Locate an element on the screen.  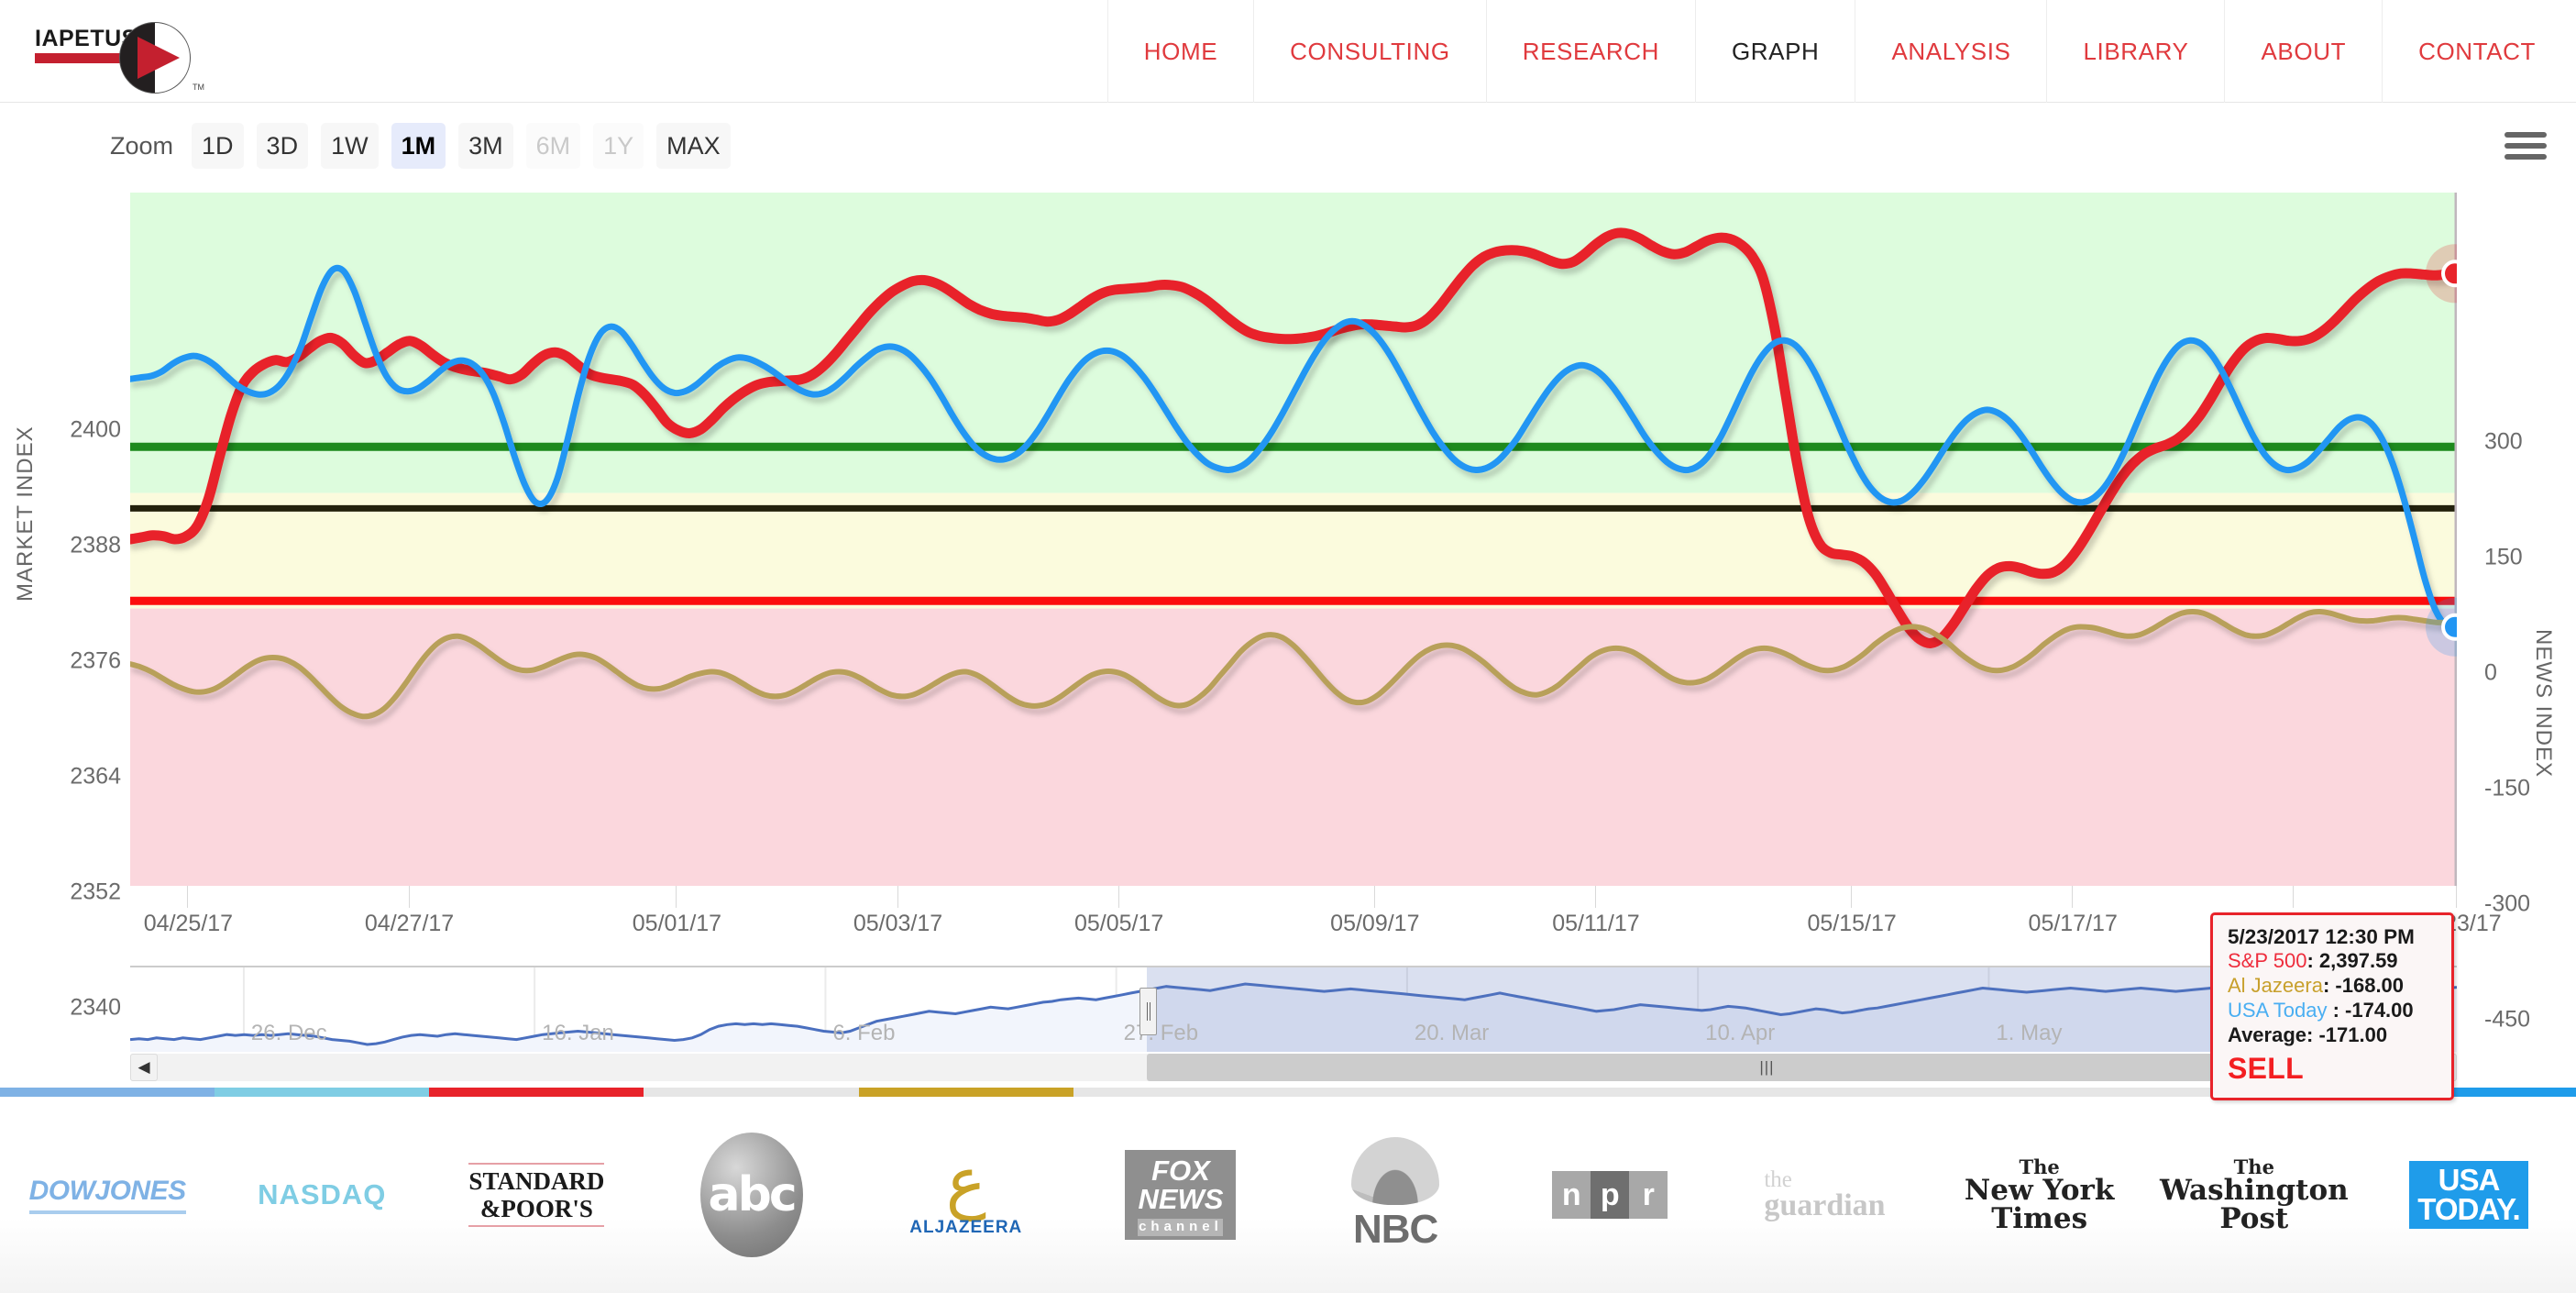
brand-text: The Washington Post is located at coordinates (2254, 1195).